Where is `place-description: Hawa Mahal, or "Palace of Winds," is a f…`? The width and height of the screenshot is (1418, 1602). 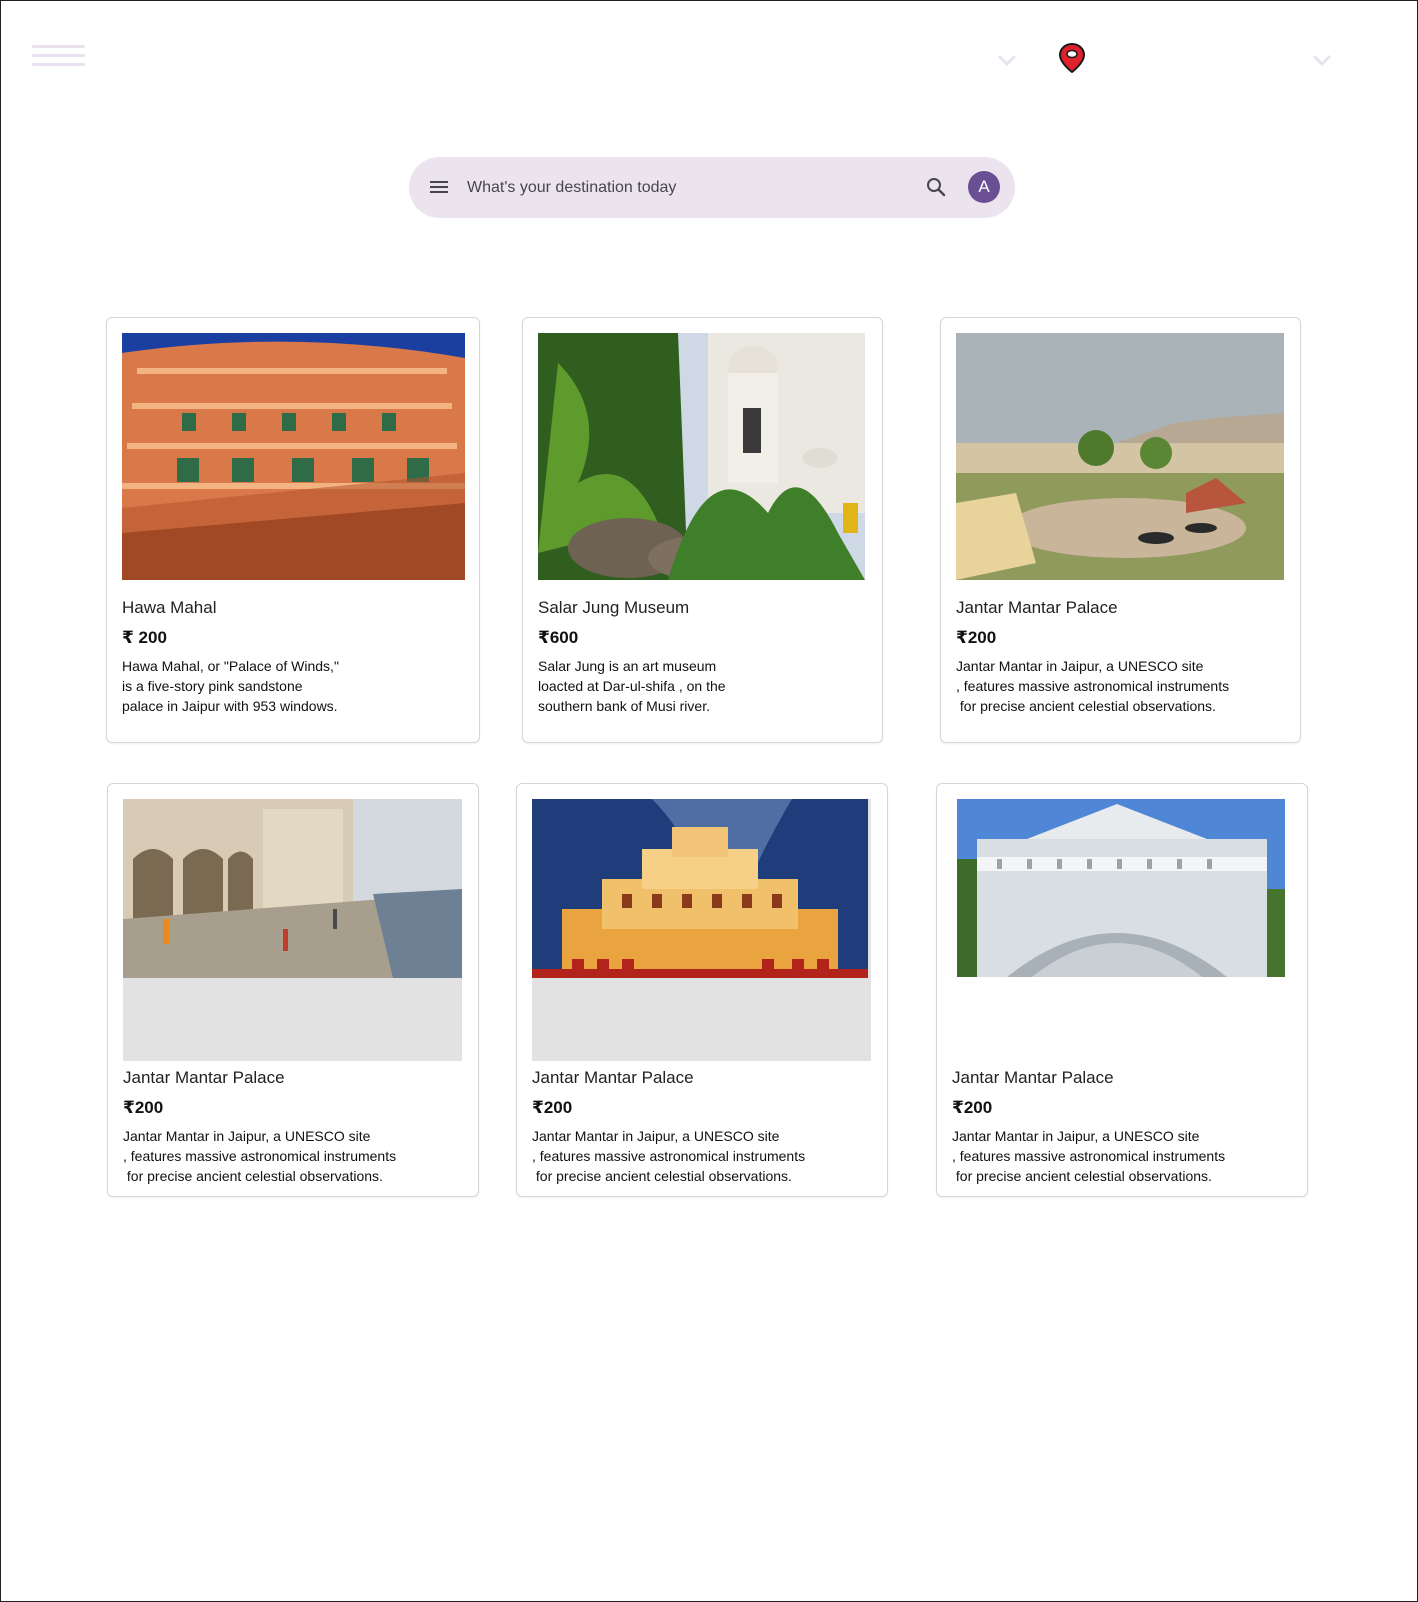 place-description: Hawa Mahal, or "Palace of Winds," is a f… is located at coordinates (230, 686).